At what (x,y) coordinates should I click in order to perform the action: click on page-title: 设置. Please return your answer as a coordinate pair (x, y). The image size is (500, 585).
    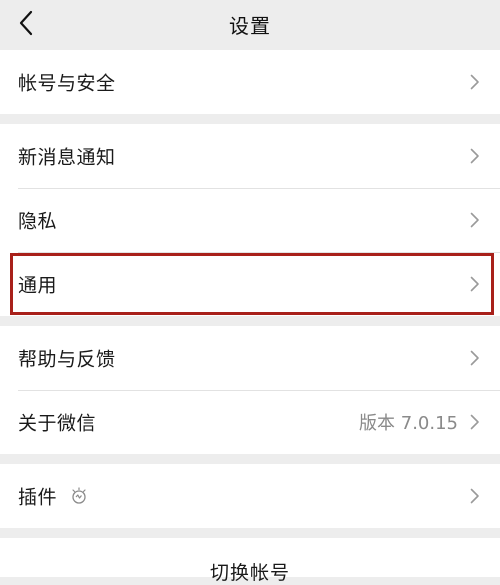
    Looking at the image, I should click on (250, 26).